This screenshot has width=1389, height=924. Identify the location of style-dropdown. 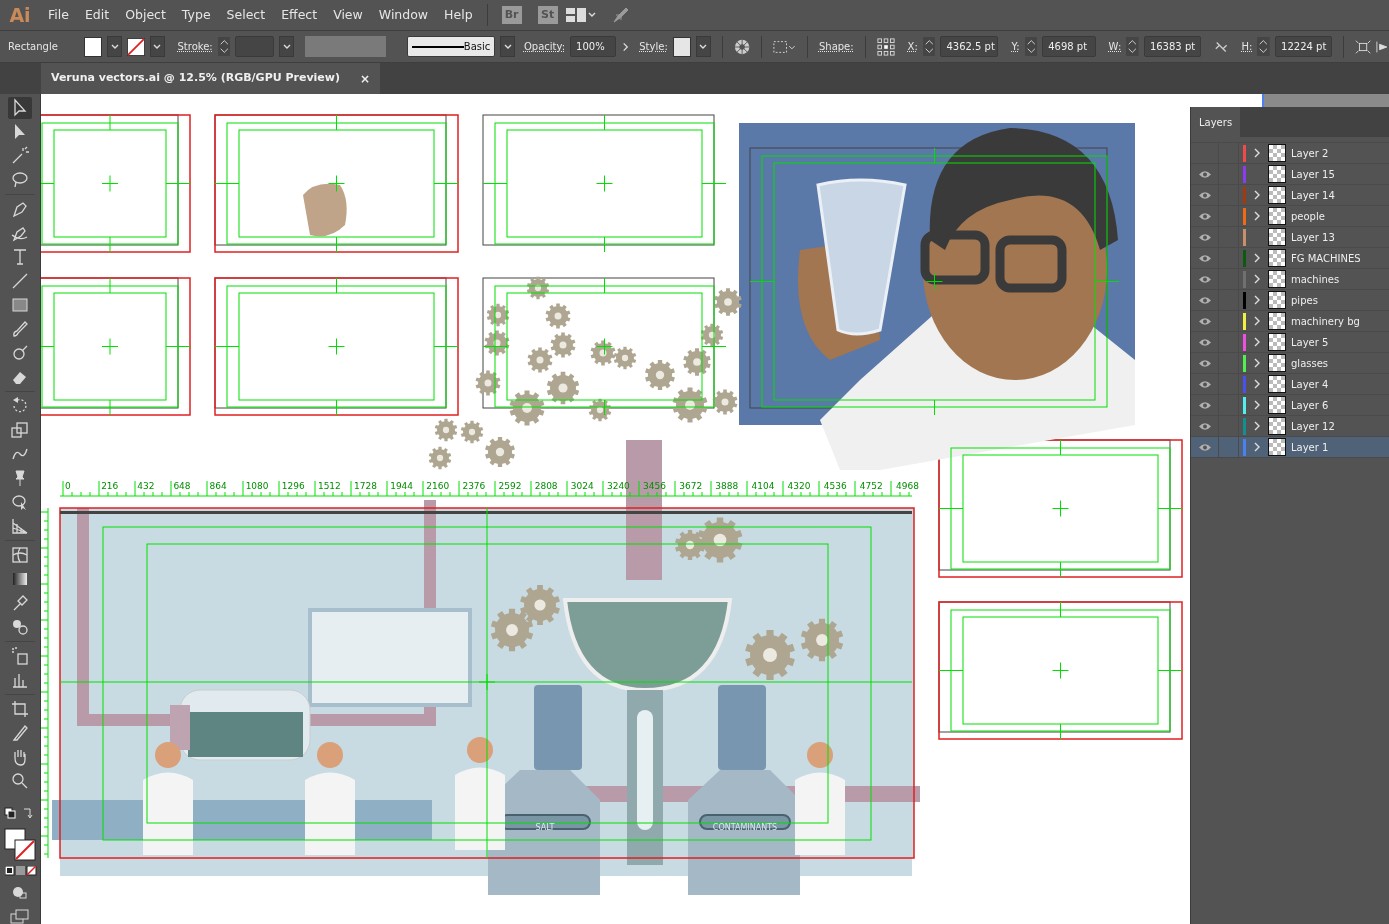
(703, 46).